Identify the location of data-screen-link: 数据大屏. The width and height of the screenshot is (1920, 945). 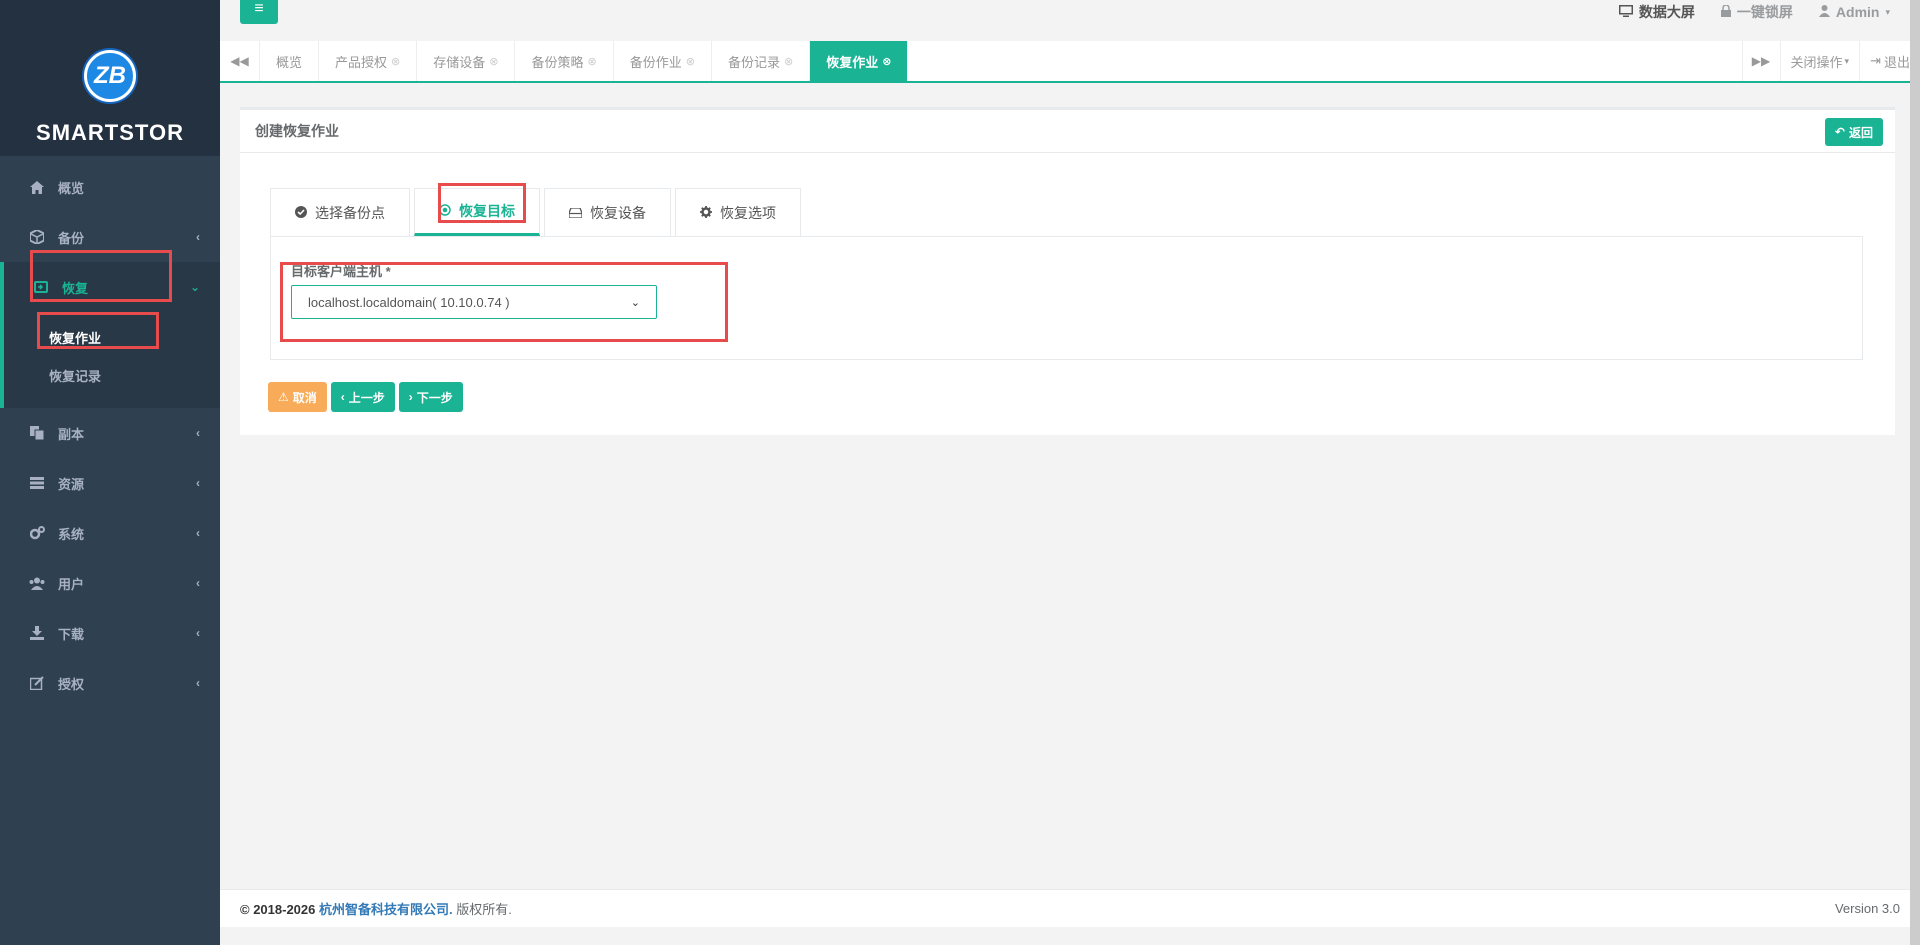
(1656, 12).